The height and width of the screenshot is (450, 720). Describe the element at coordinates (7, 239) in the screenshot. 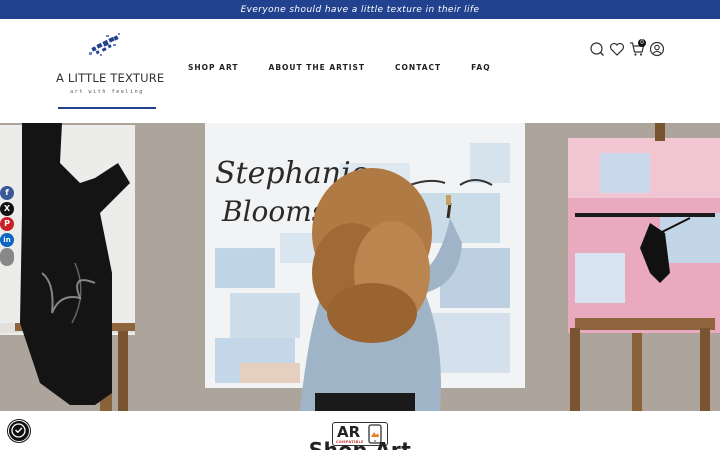

I see `linkedin-icon: in` at that location.